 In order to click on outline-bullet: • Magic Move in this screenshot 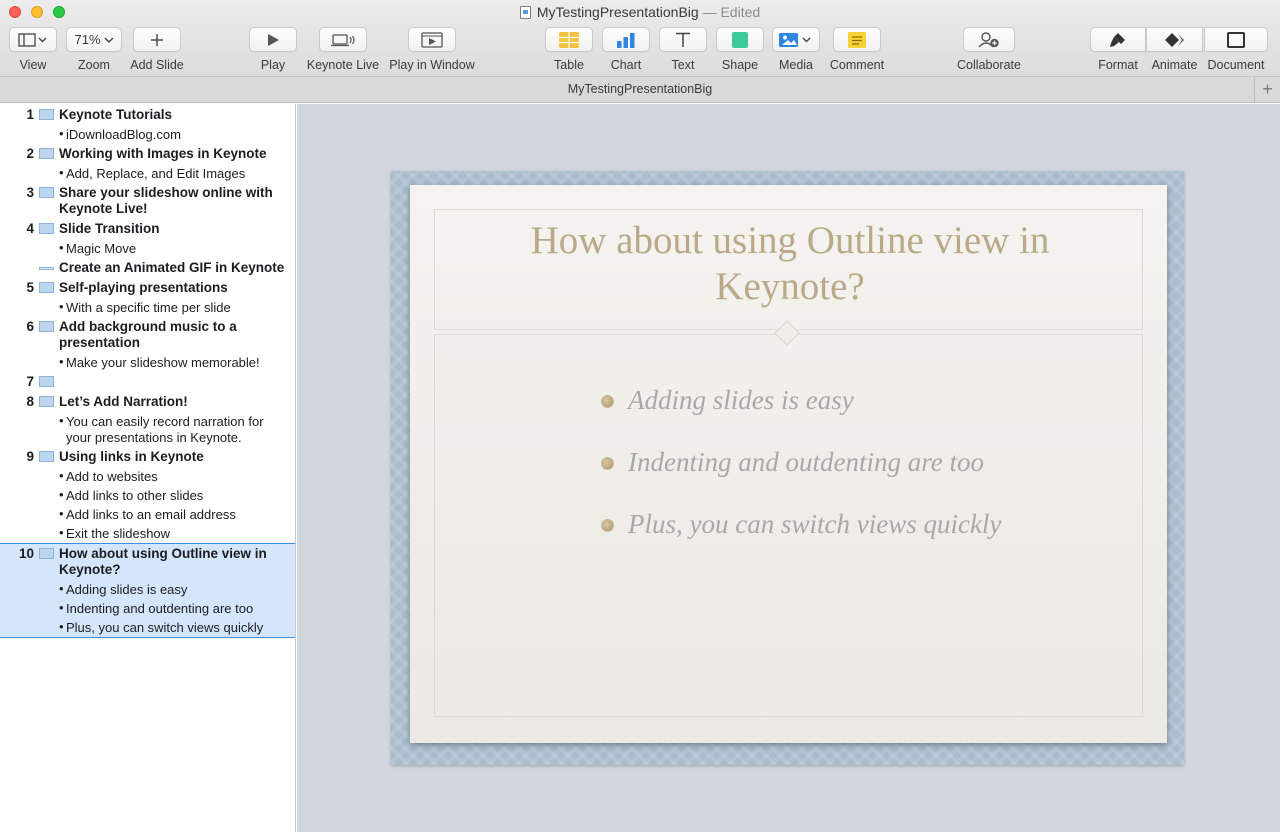, I will do `click(147, 248)`.